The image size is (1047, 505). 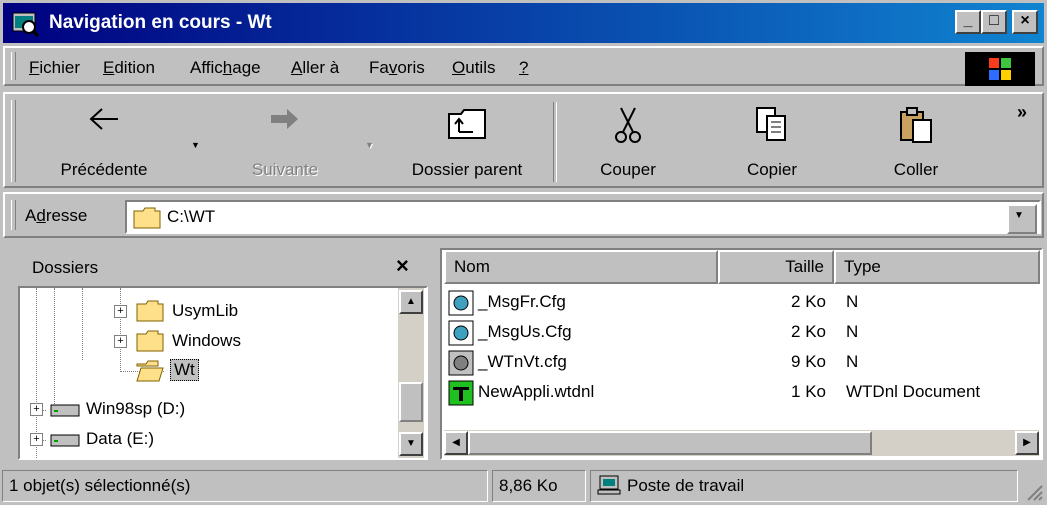 I want to click on menu-fichier: Fichier, so click(x=54, y=68).